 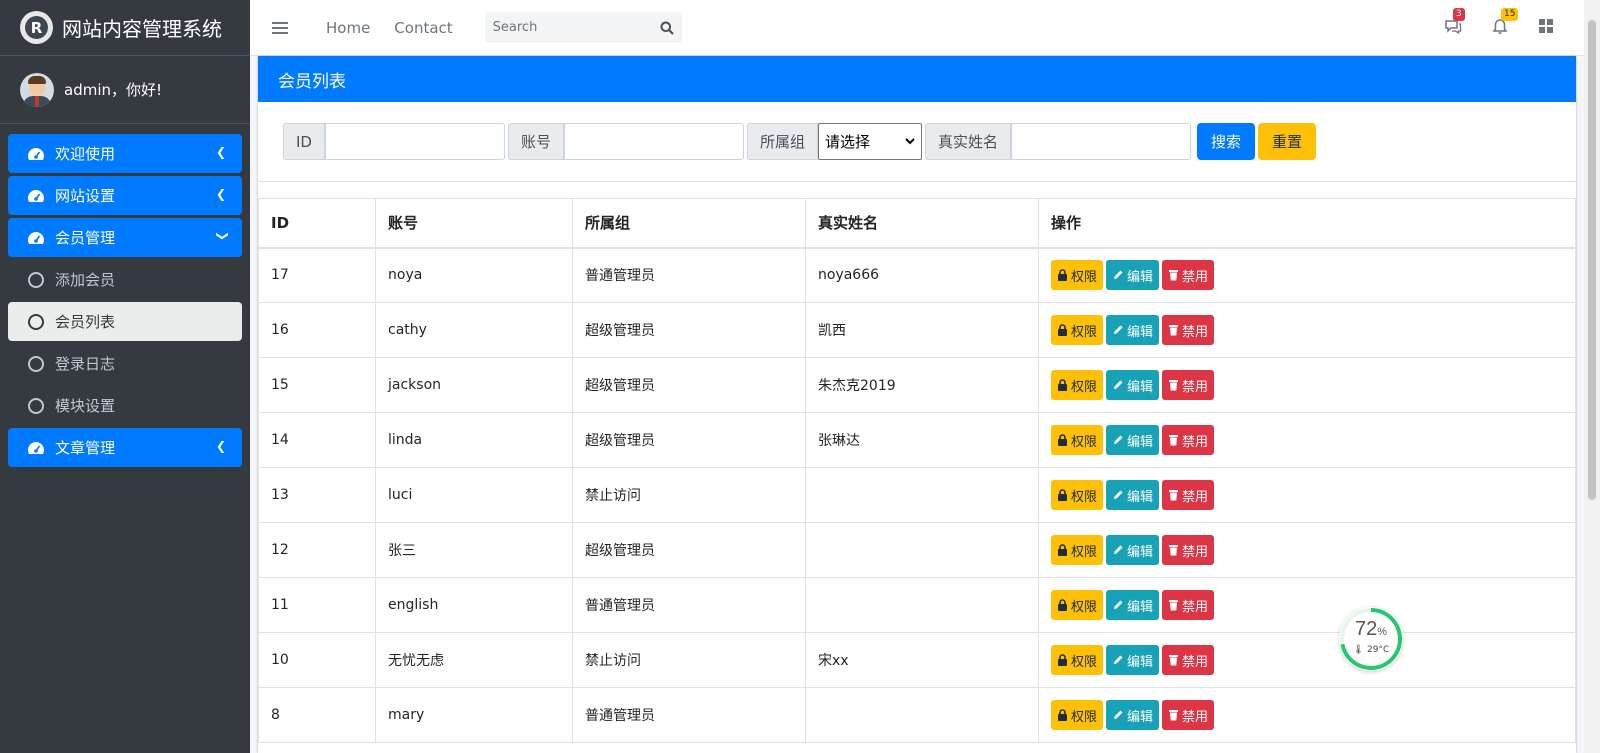 What do you see at coordinates (125, 279) in the screenshot?
I see `sidebar-item-add-member: 添加会员` at bounding box center [125, 279].